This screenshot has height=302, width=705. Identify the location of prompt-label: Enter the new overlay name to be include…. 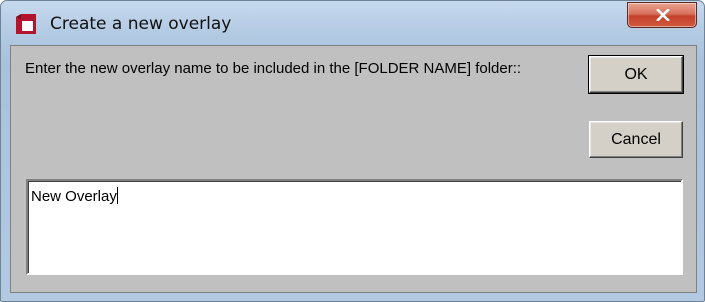
(273, 68).